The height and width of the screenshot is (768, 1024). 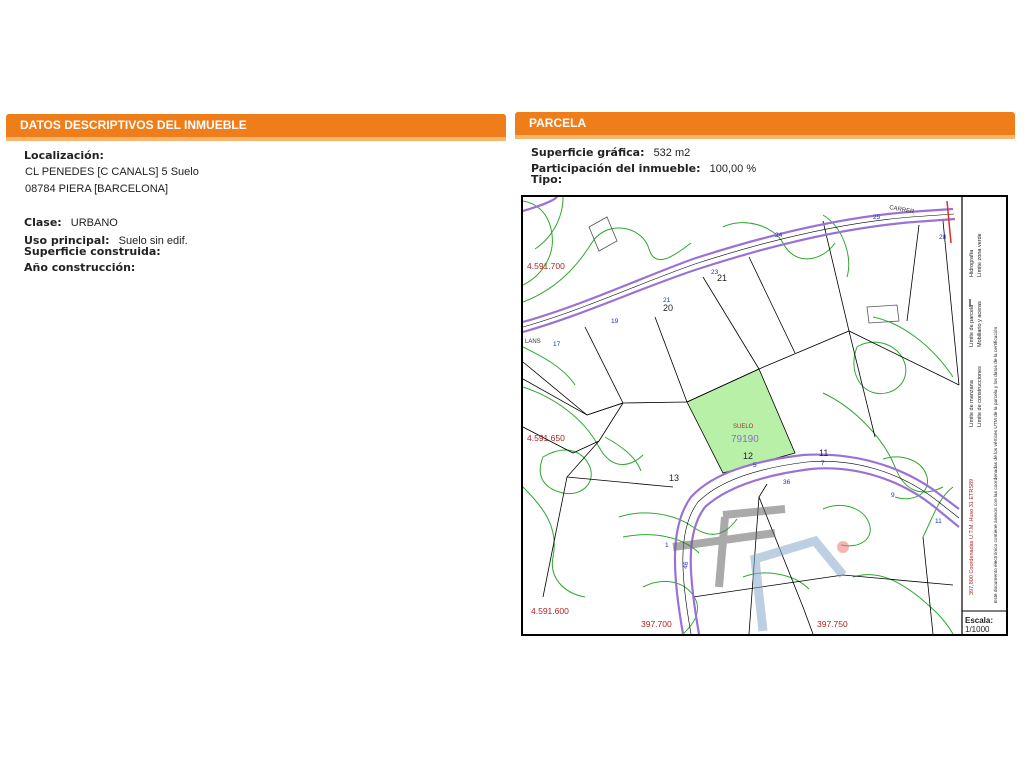 I want to click on road-number: 7, so click(x=823, y=463).